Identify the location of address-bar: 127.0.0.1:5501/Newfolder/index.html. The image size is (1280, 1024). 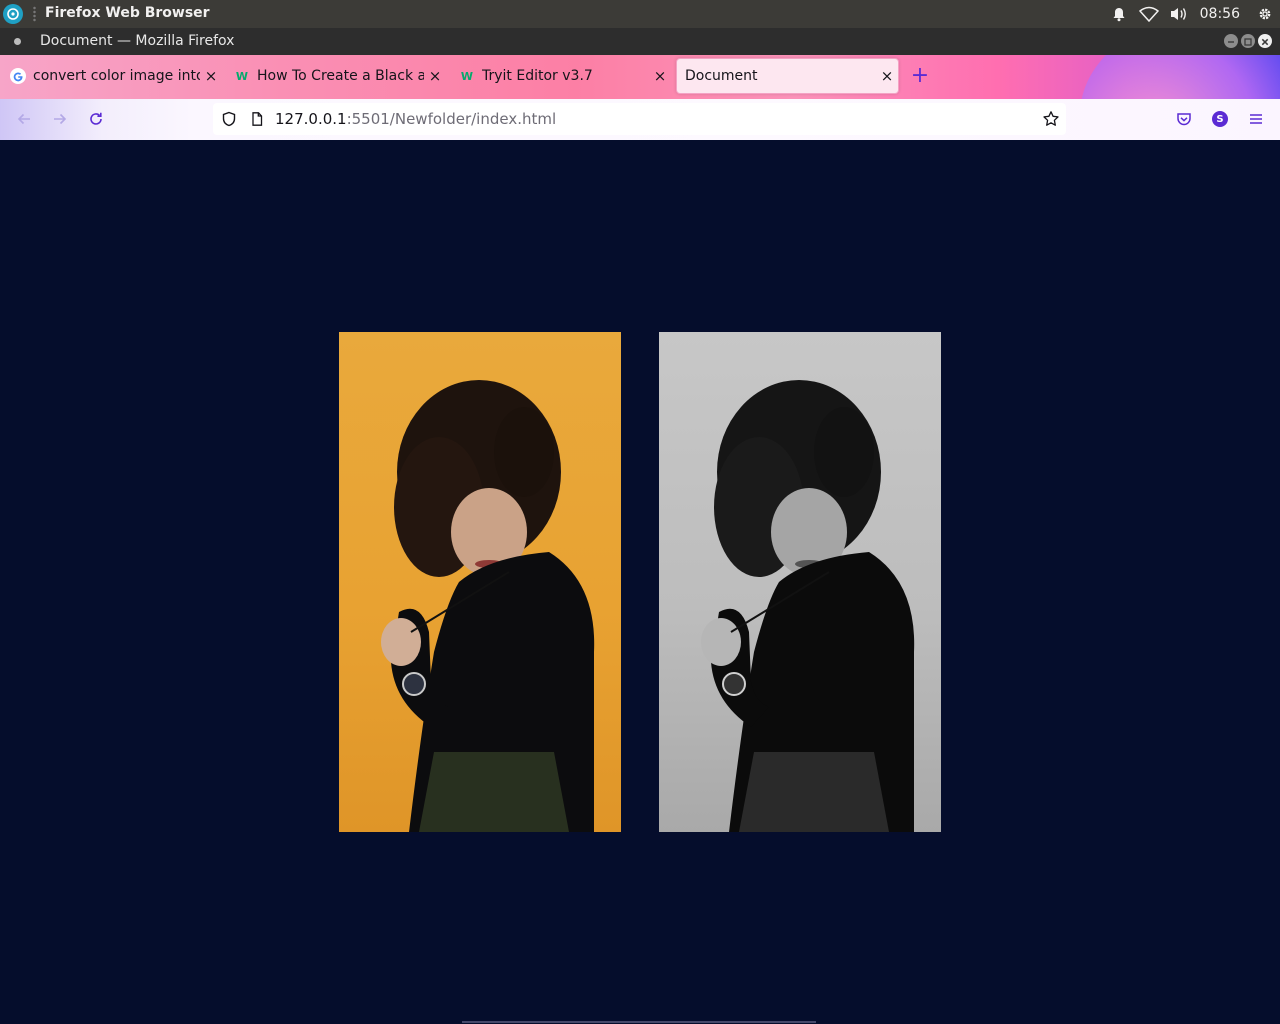
(639, 119).